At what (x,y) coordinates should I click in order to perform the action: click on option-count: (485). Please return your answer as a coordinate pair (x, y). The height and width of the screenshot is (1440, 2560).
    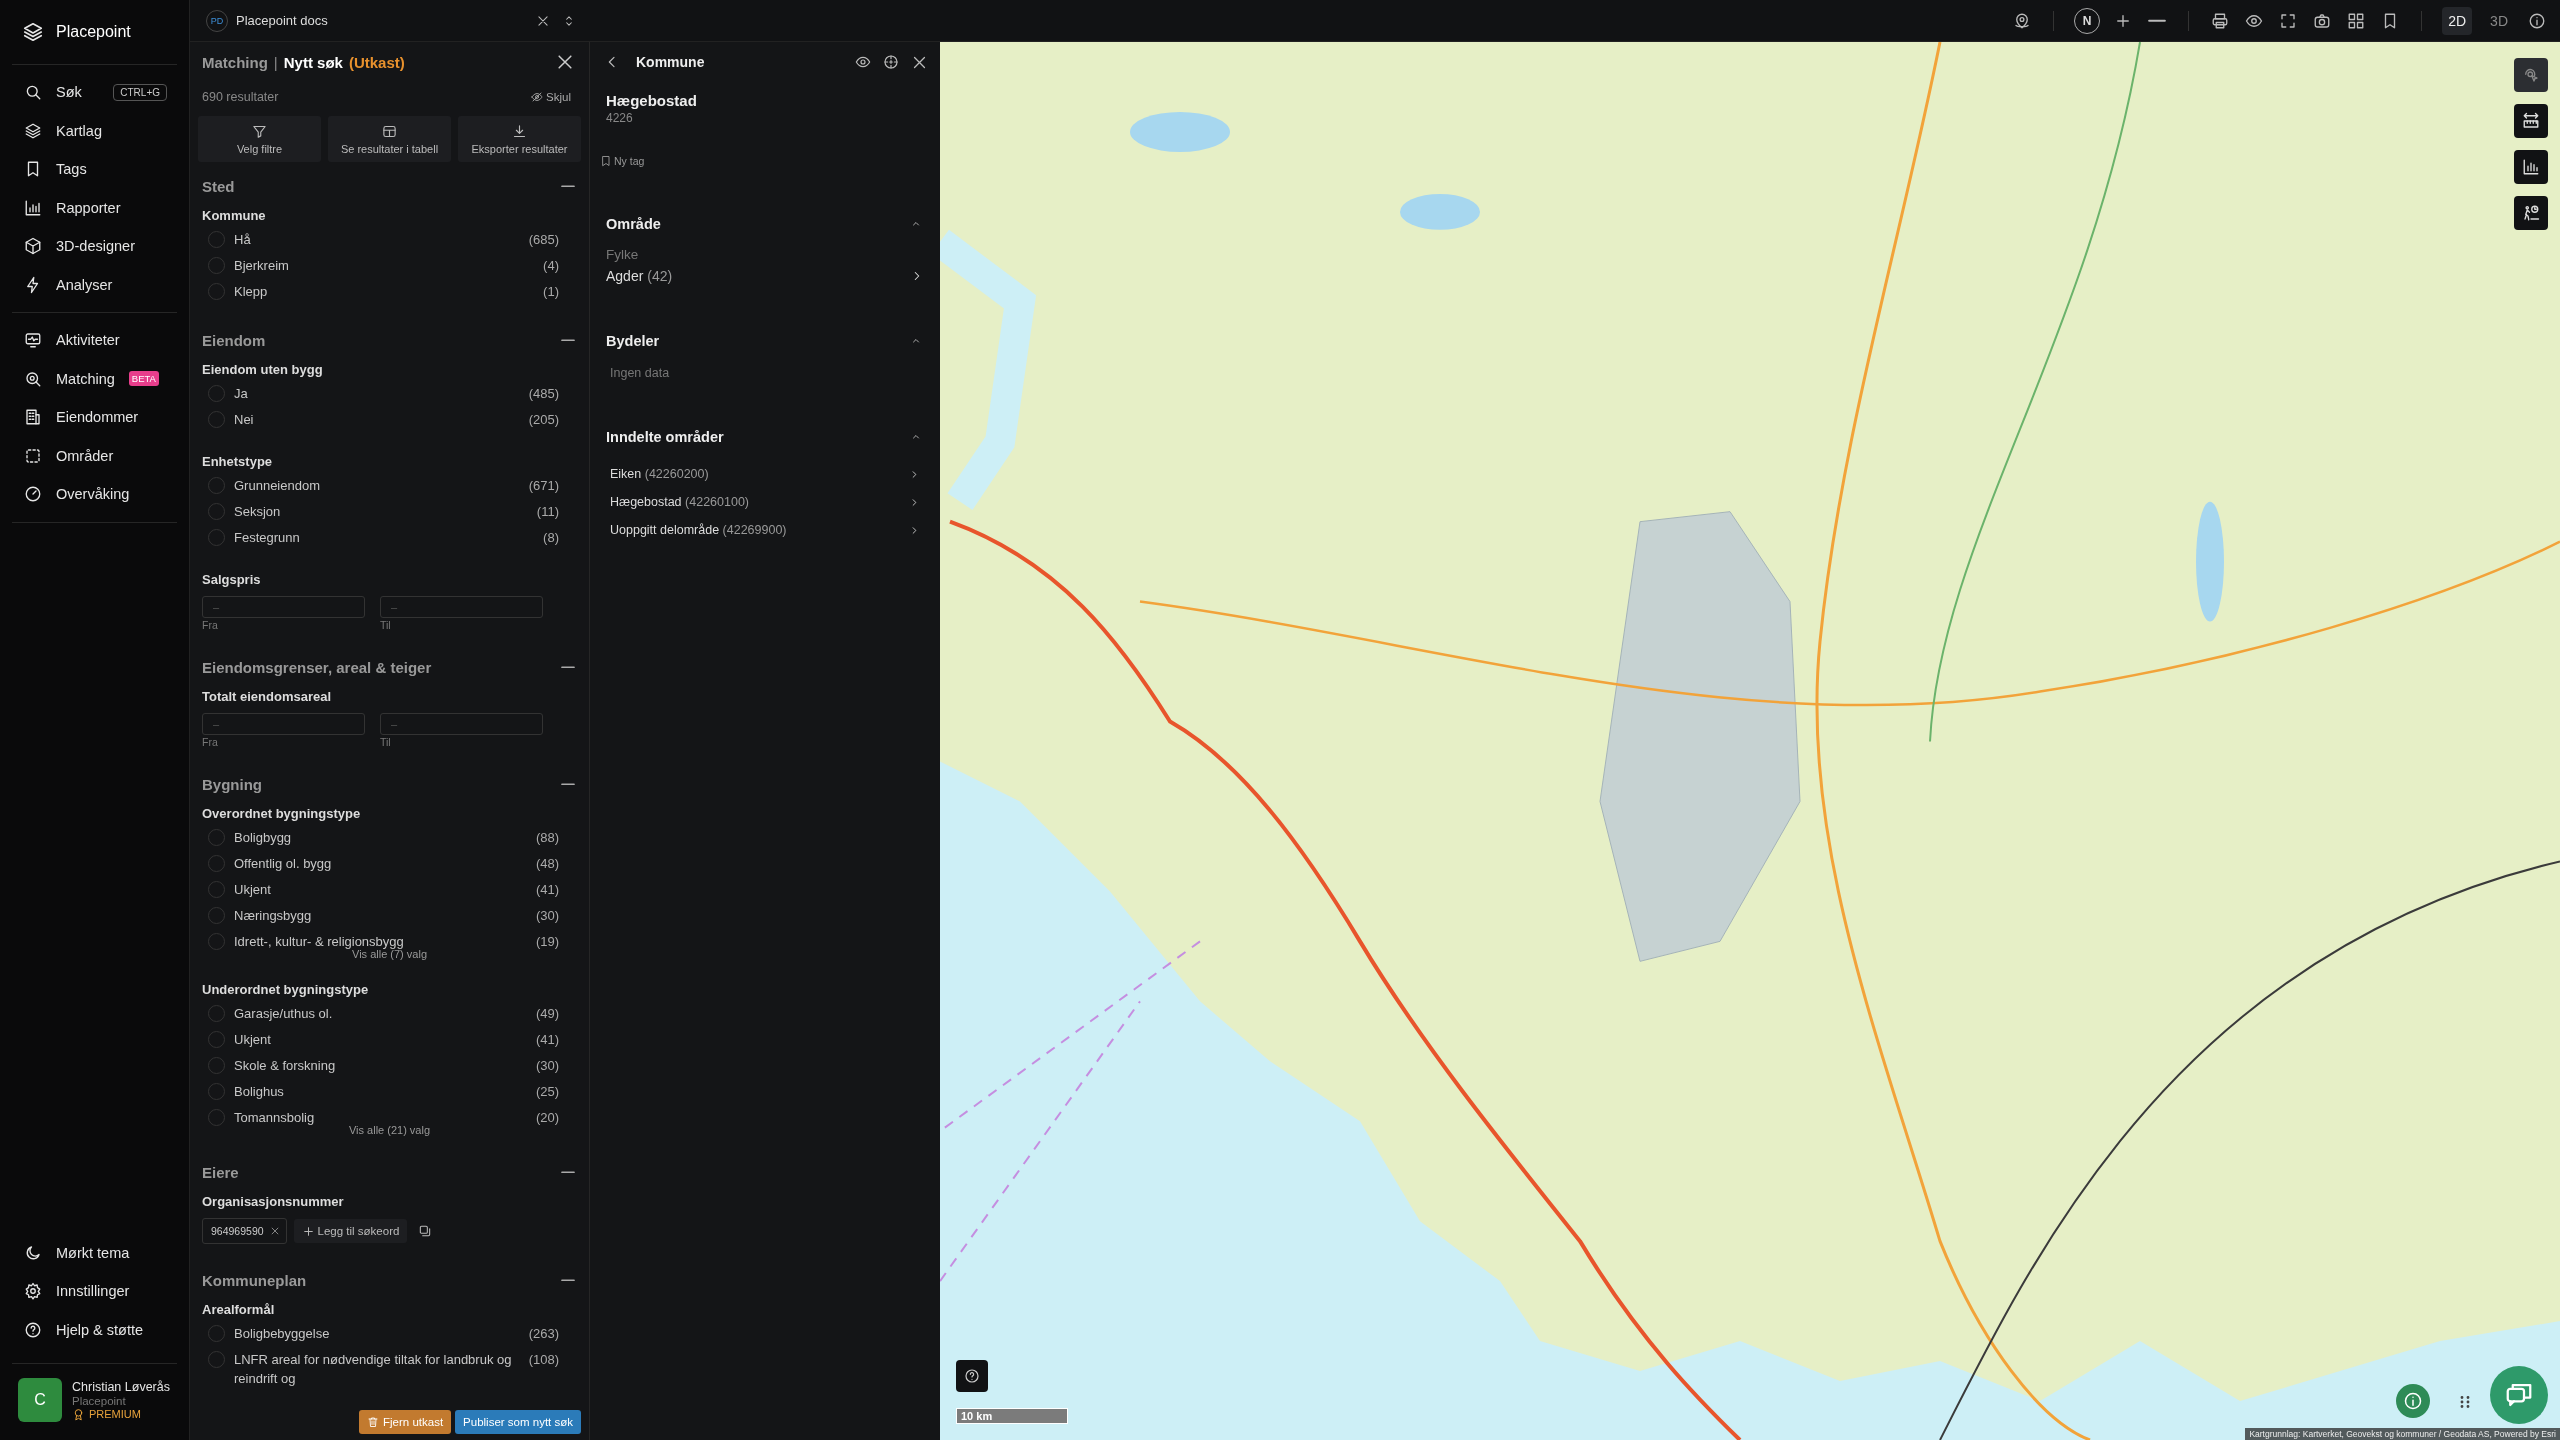
    Looking at the image, I should click on (543, 394).